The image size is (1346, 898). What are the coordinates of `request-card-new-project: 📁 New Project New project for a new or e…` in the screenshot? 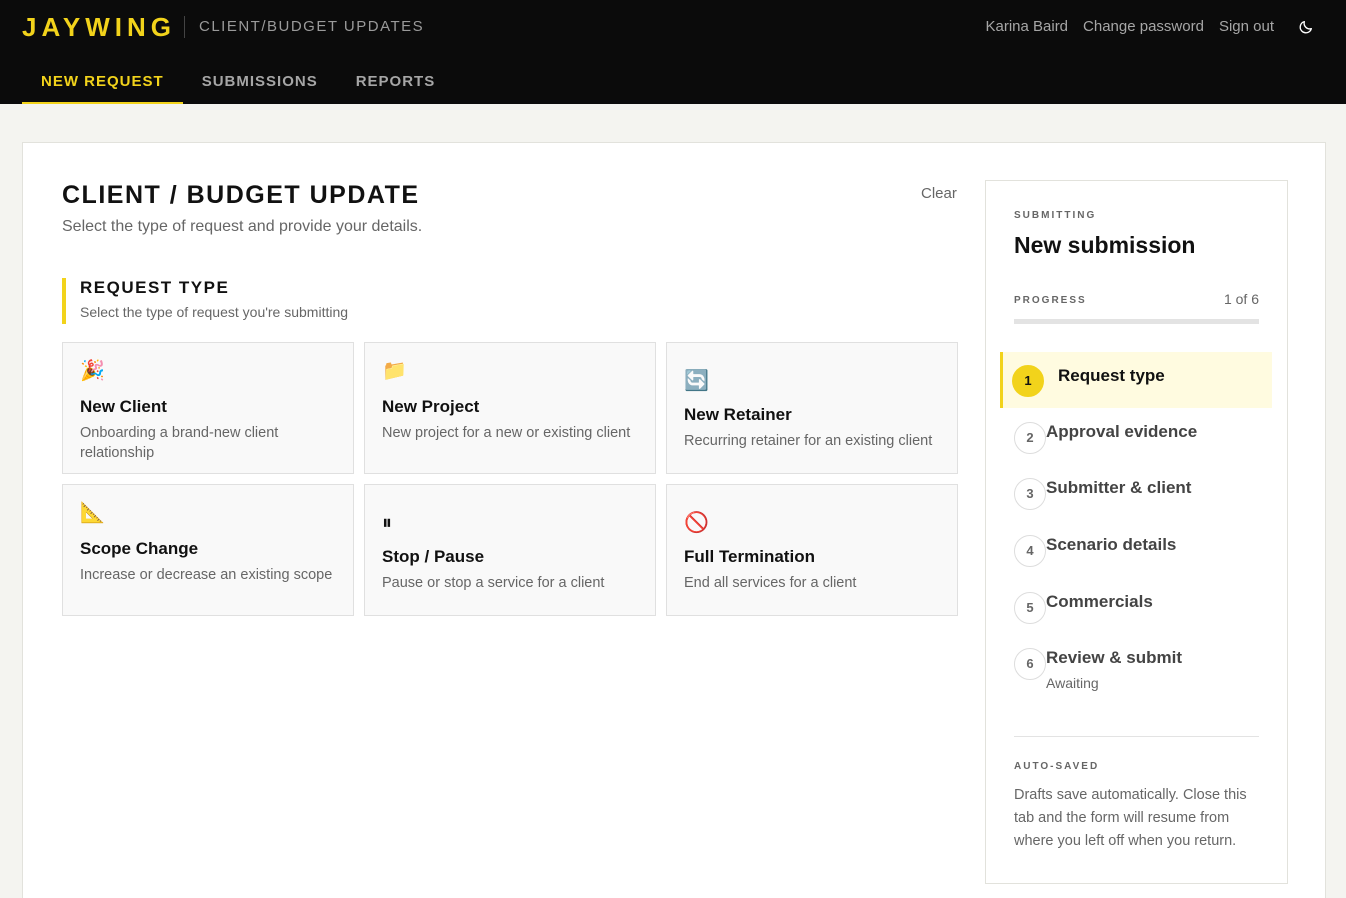 It's located at (510, 408).